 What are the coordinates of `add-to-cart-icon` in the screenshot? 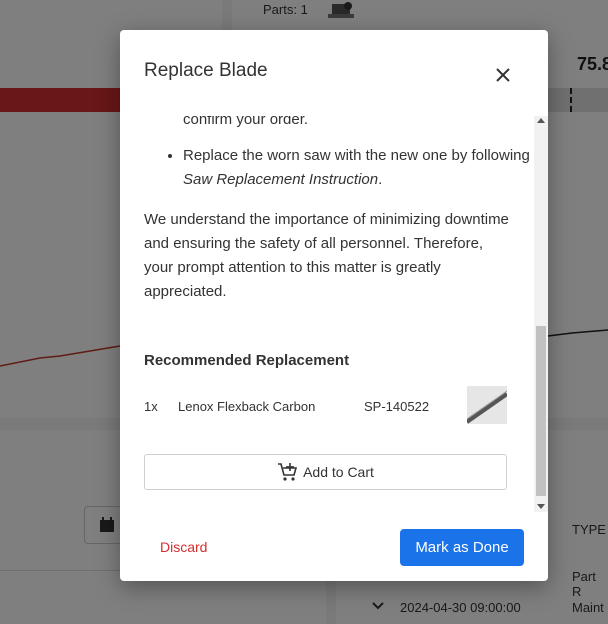 It's located at (288, 472).